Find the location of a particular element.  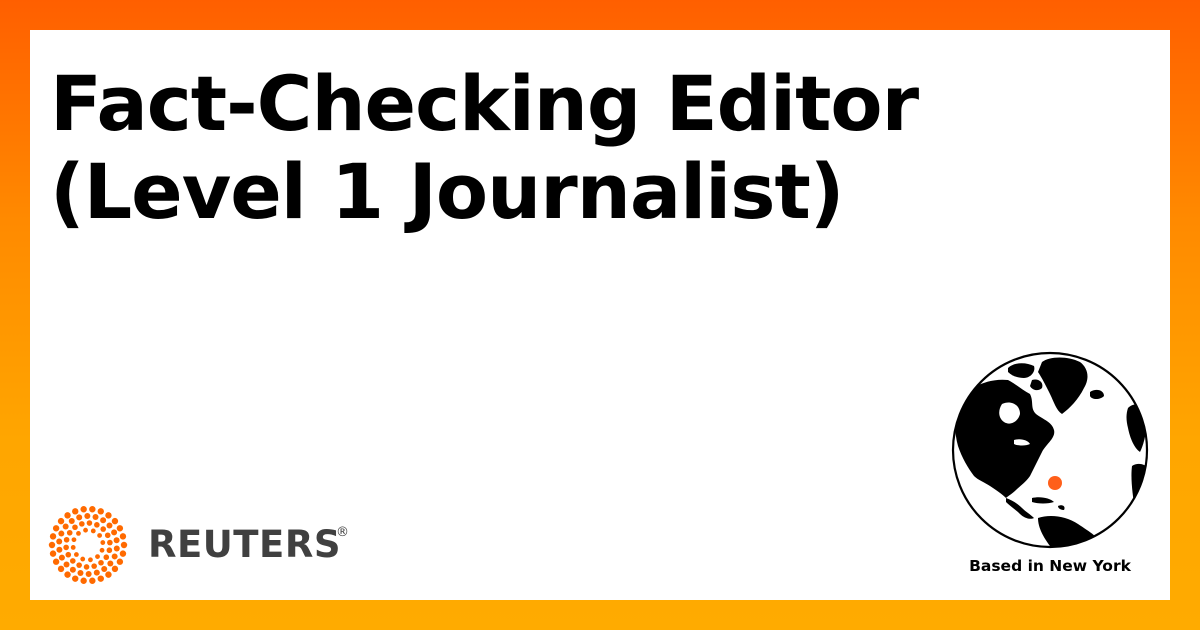

reuters-dot-ring-icon is located at coordinates (88, 545).